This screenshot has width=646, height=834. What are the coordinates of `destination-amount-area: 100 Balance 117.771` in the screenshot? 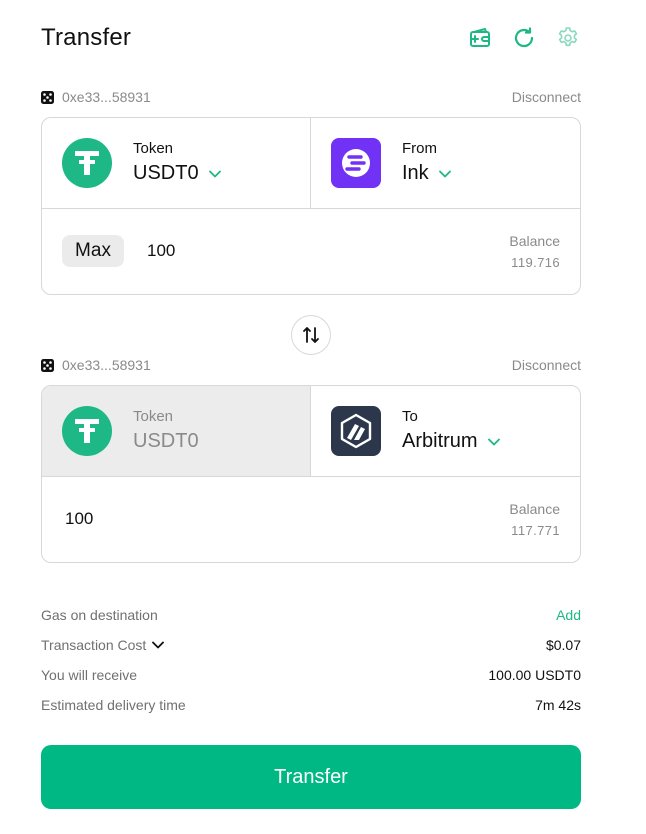 It's located at (311, 519).